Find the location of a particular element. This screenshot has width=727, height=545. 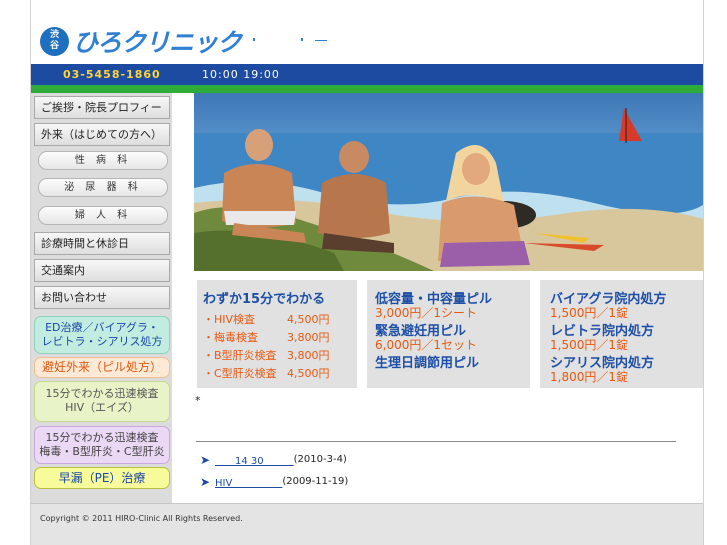

promo-pill-clinic: 避妊外来（ピル処方） is located at coordinates (102, 367).